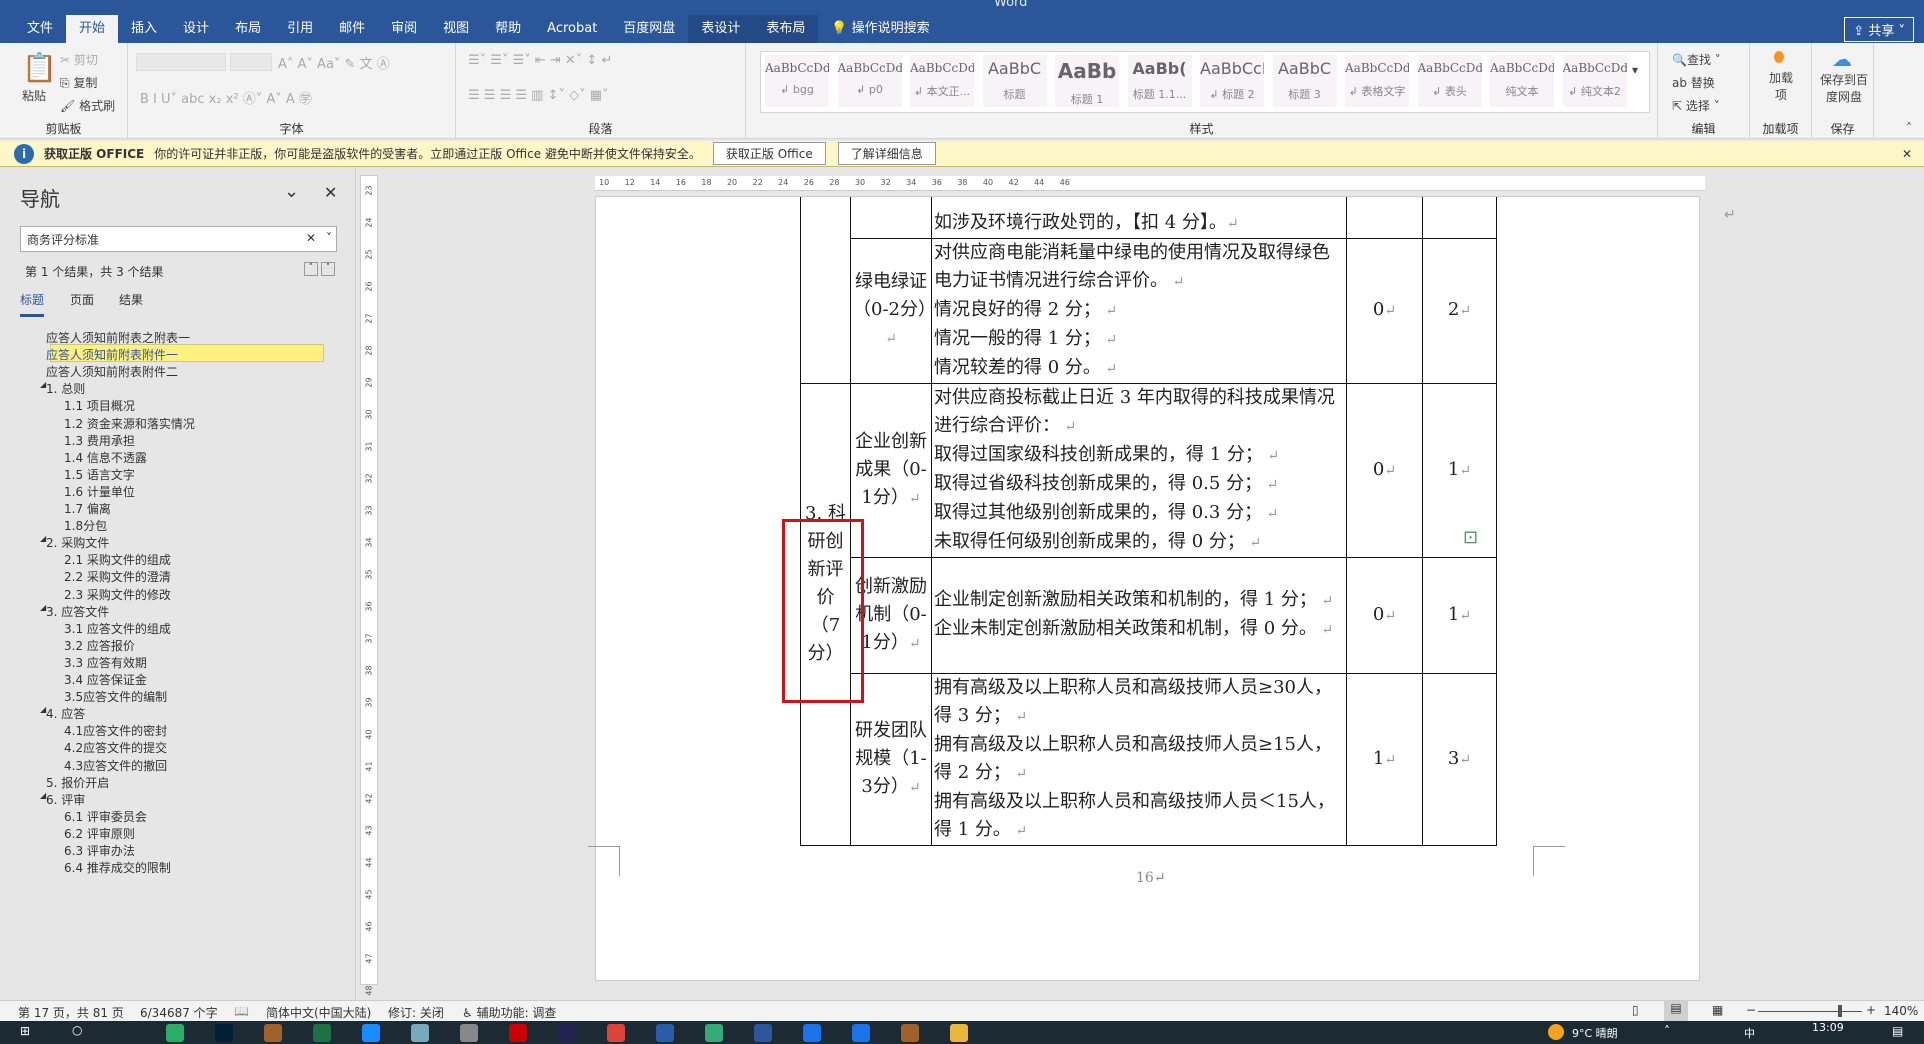 This screenshot has width=1924, height=1044. I want to click on web-layout-icon: ▦, so click(1717, 1010).